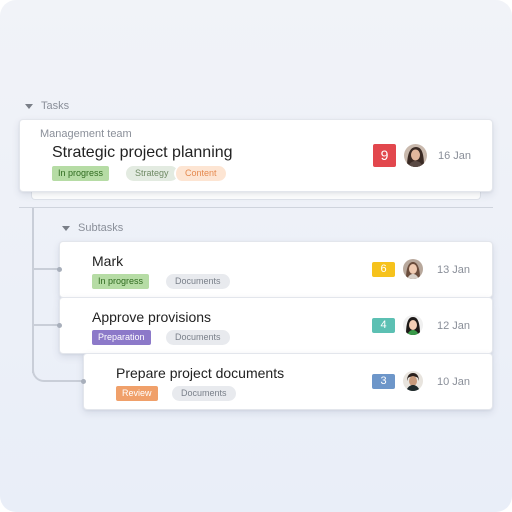  What do you see at coordinates (101, 228) in the screenshot?
I see `subtasks-section-label: Subtasks` at bounding box center [101, 228].